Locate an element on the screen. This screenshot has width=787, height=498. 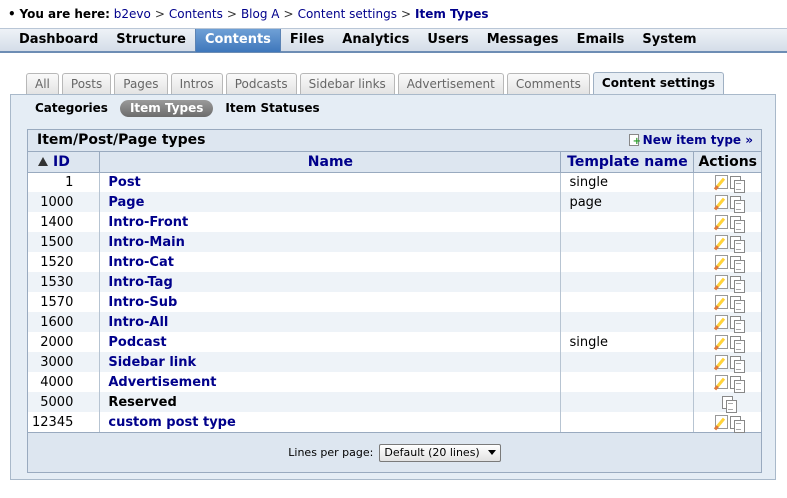
item-type-link: Sidebar link is located at coordinates (152, 362).